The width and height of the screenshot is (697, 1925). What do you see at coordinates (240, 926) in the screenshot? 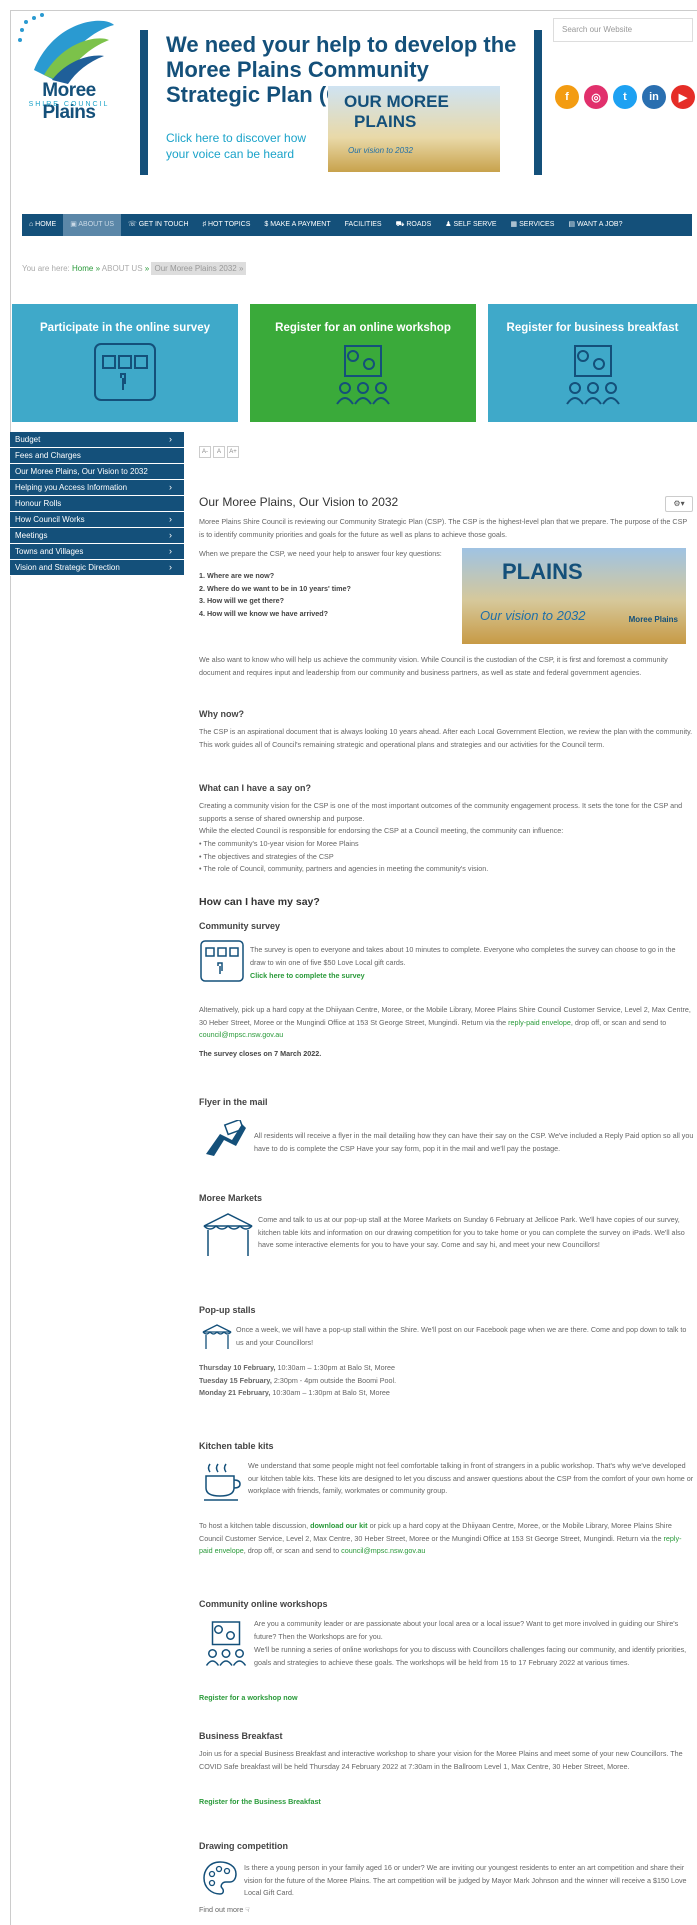
I see `survey-heading: Community survey` at bounding box center [240, 926].